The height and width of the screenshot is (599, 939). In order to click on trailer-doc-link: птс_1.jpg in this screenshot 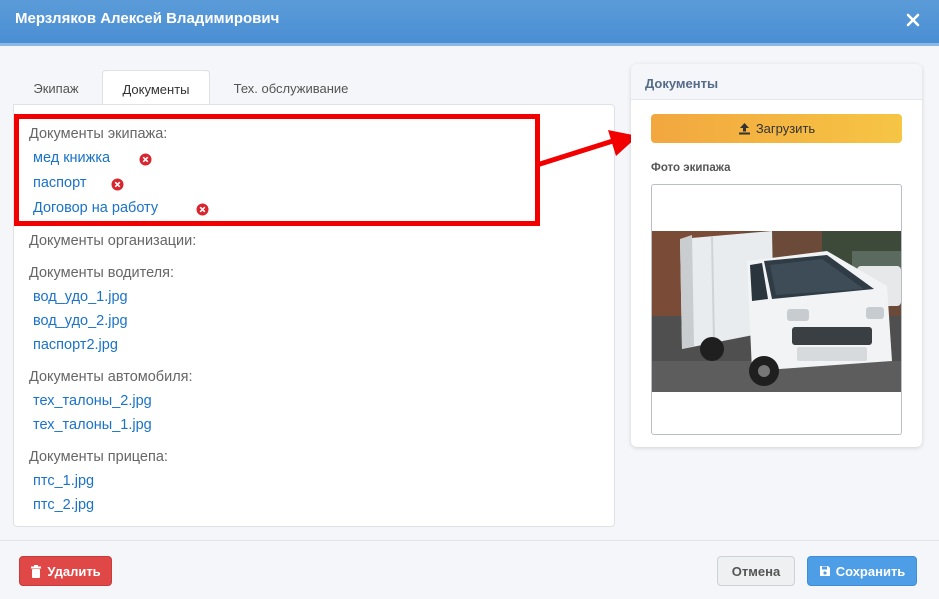, I will do `click(63, 481)`.